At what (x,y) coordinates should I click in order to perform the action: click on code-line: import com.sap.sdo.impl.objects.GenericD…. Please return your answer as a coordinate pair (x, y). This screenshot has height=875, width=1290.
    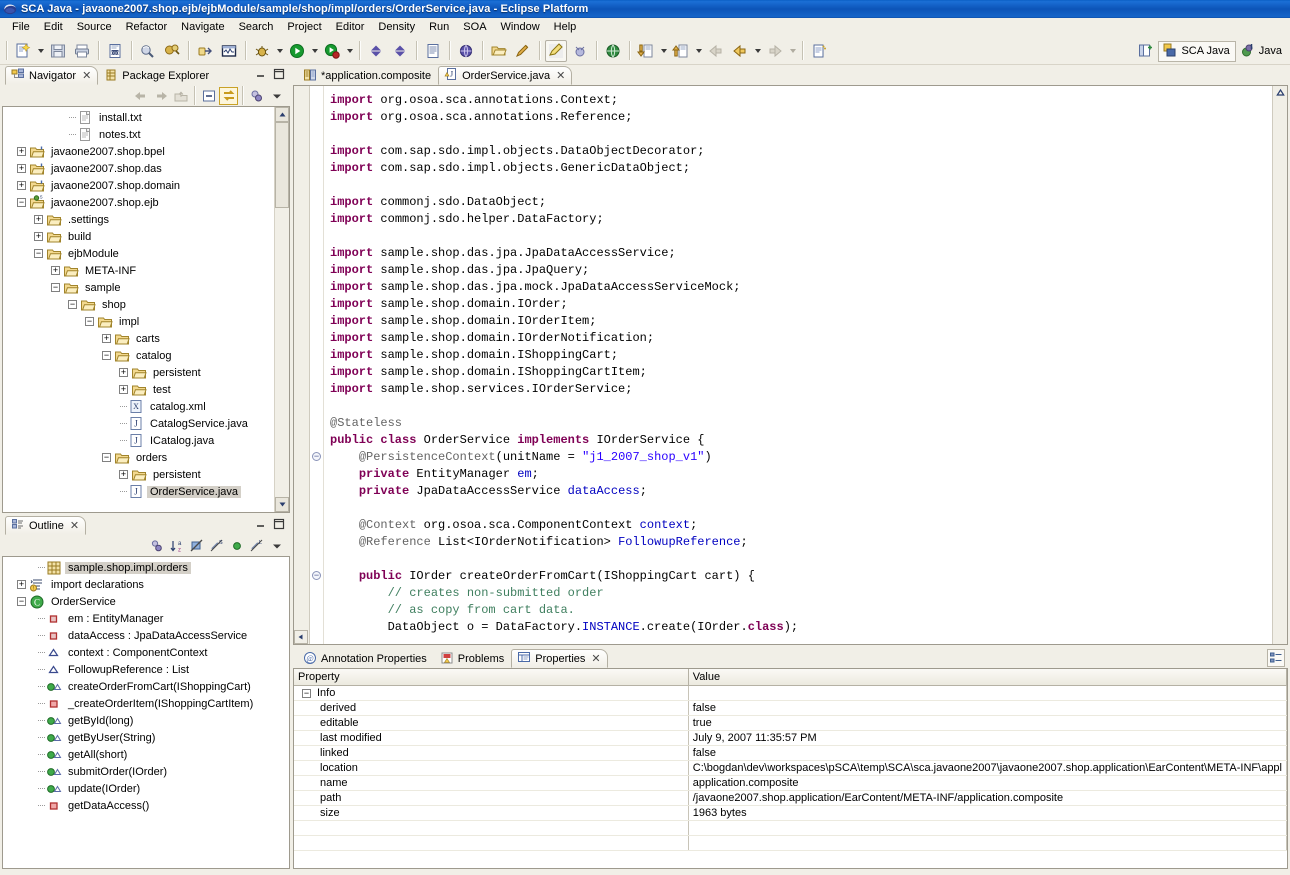
    Looking at the image, I should click on (801, 168).